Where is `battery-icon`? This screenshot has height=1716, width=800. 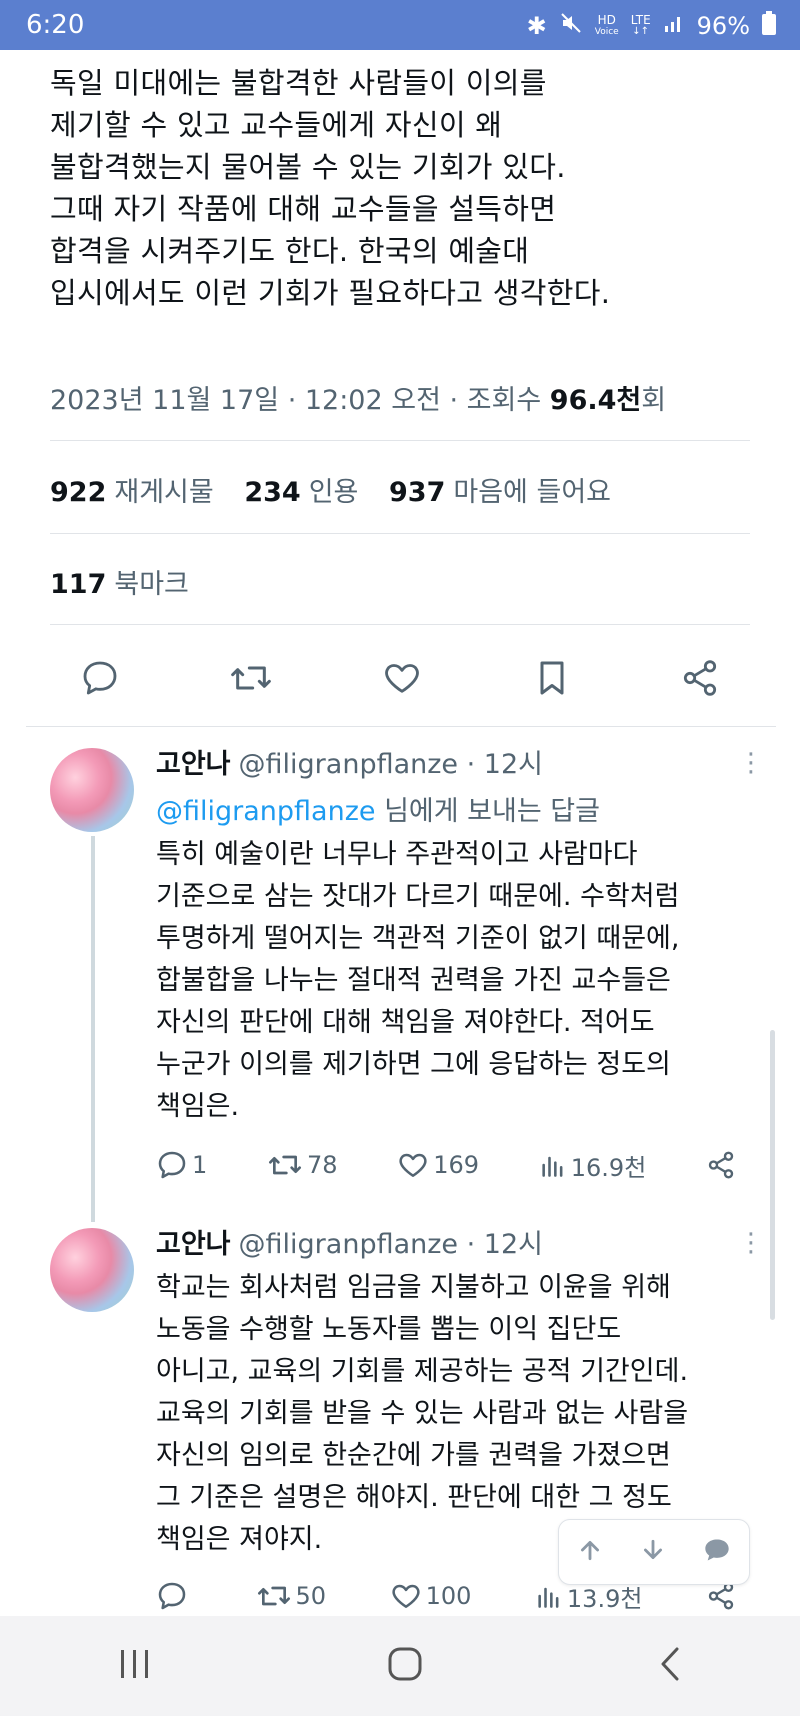 battery-icon is located at coordinates (769, 26).